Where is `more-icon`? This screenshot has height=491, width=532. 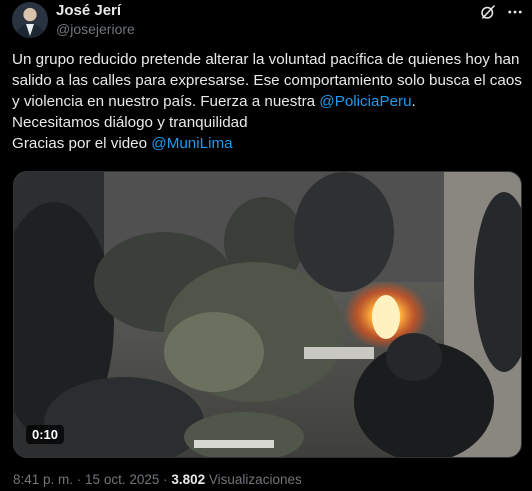
more-icon is located at coordinates (515, 12).